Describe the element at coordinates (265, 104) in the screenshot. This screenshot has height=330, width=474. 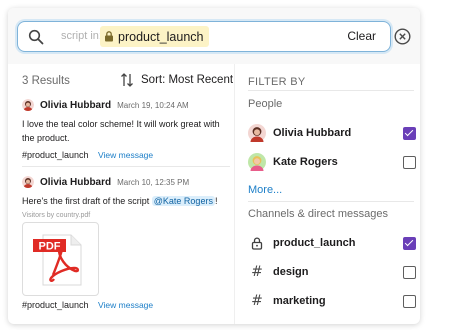
I see `people-section-label: People` at that location.